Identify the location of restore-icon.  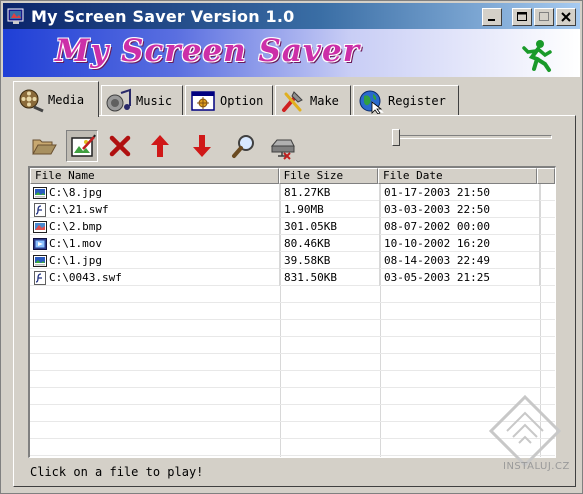
(544, 16).